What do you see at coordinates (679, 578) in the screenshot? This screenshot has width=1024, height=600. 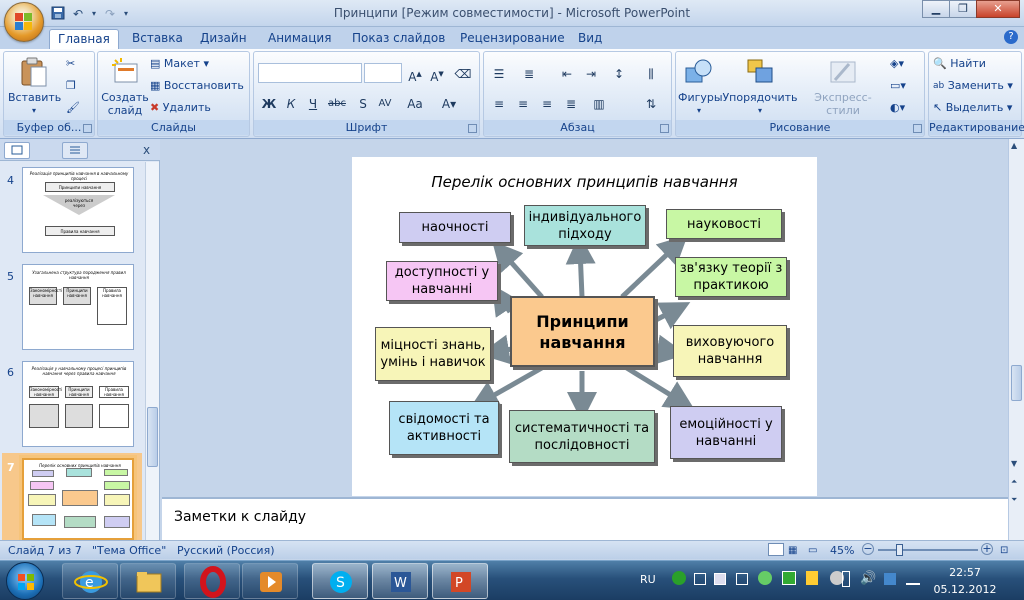 I see `torrent-icon` at bounding box center [679, 578].